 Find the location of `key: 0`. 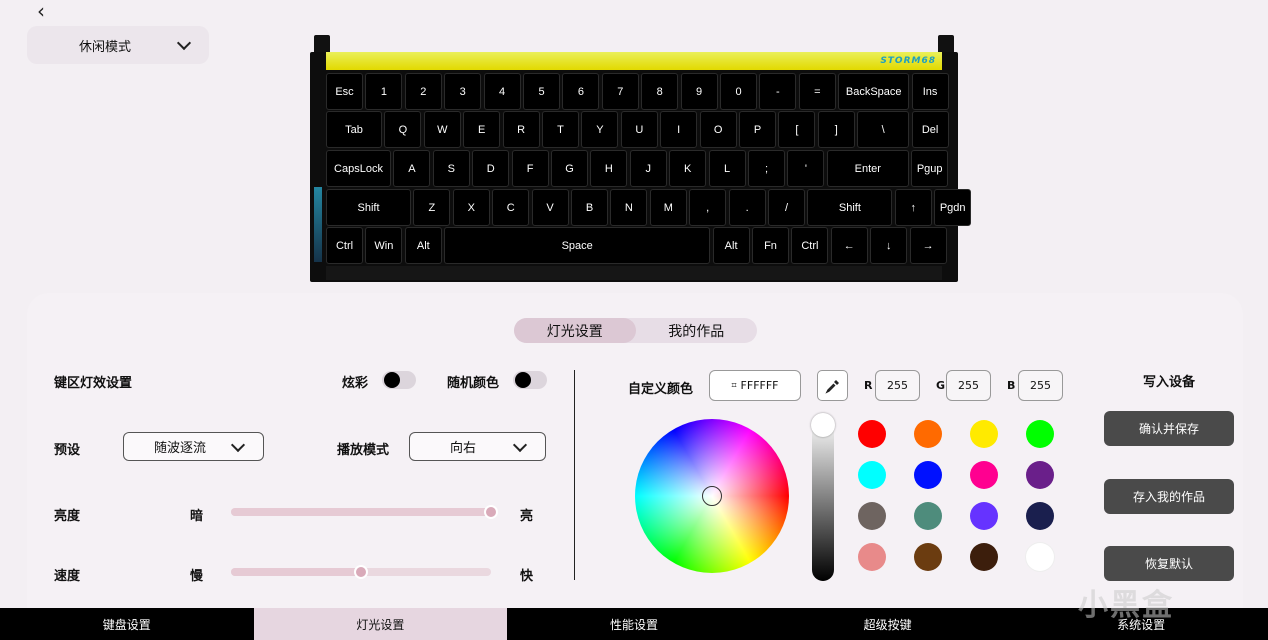

key: 0 is located at coordinates (738, 91).